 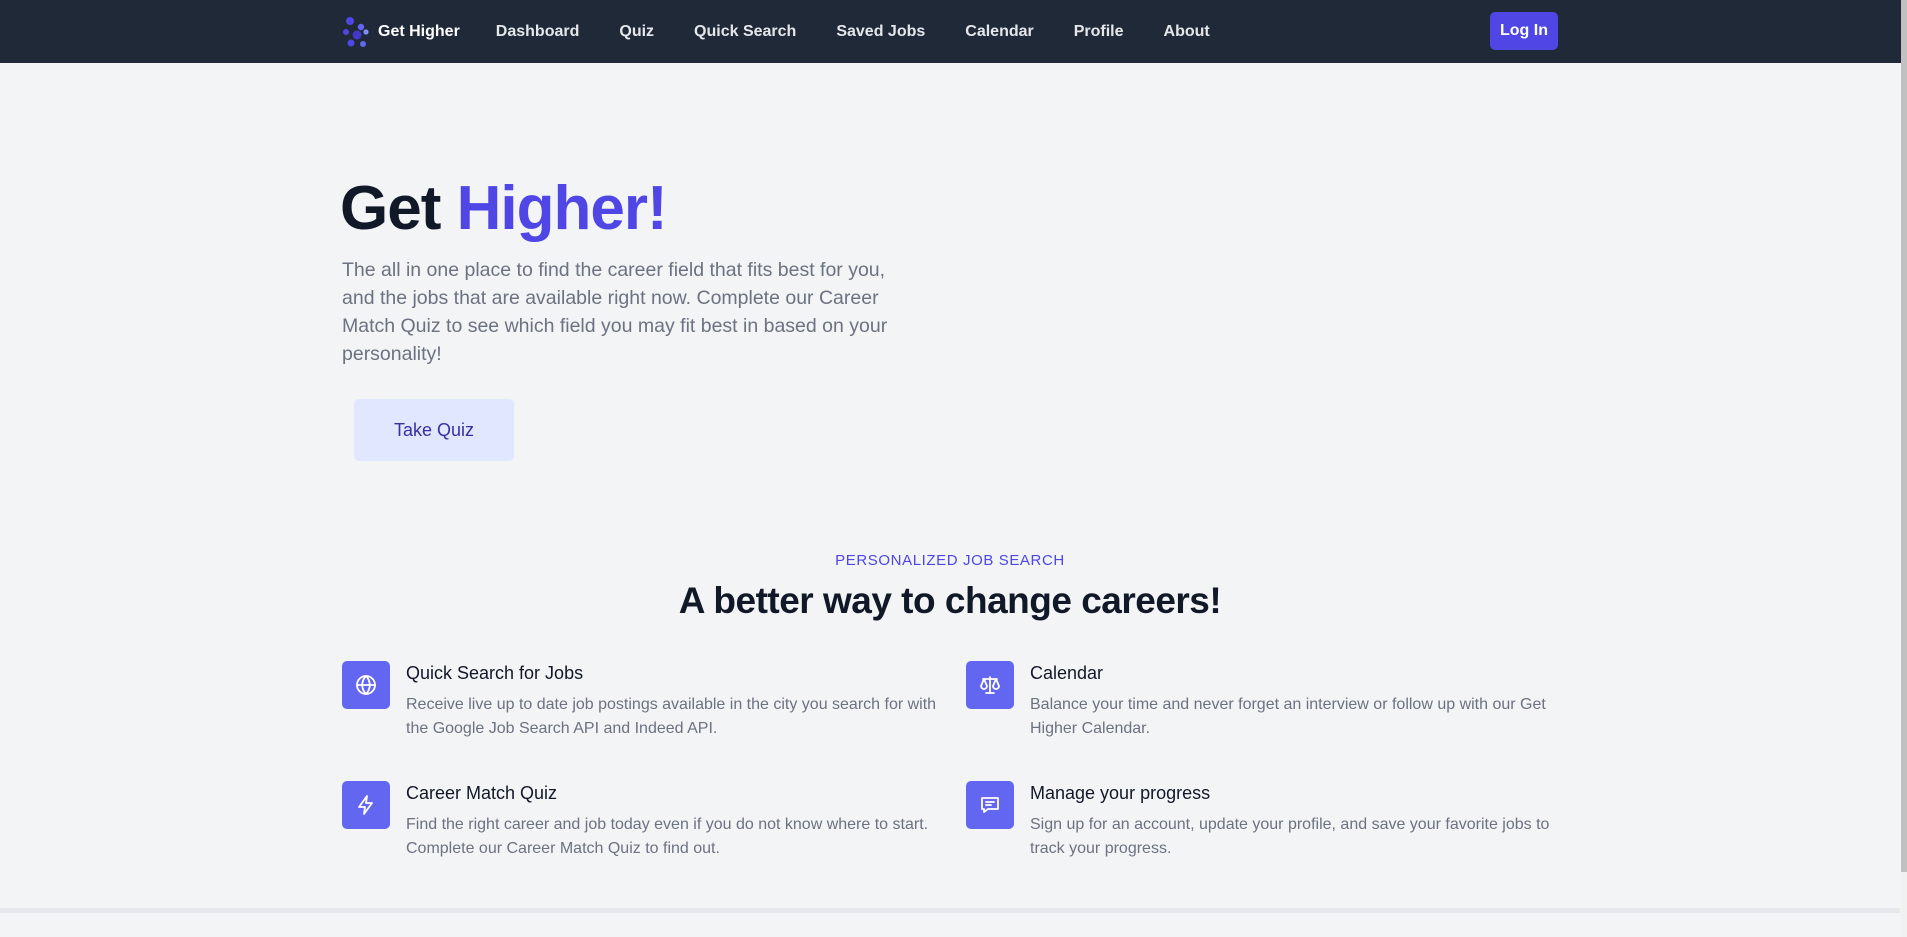 I want to click on nav-link-quick-search: Quick Search, so click(x=745, y=32).